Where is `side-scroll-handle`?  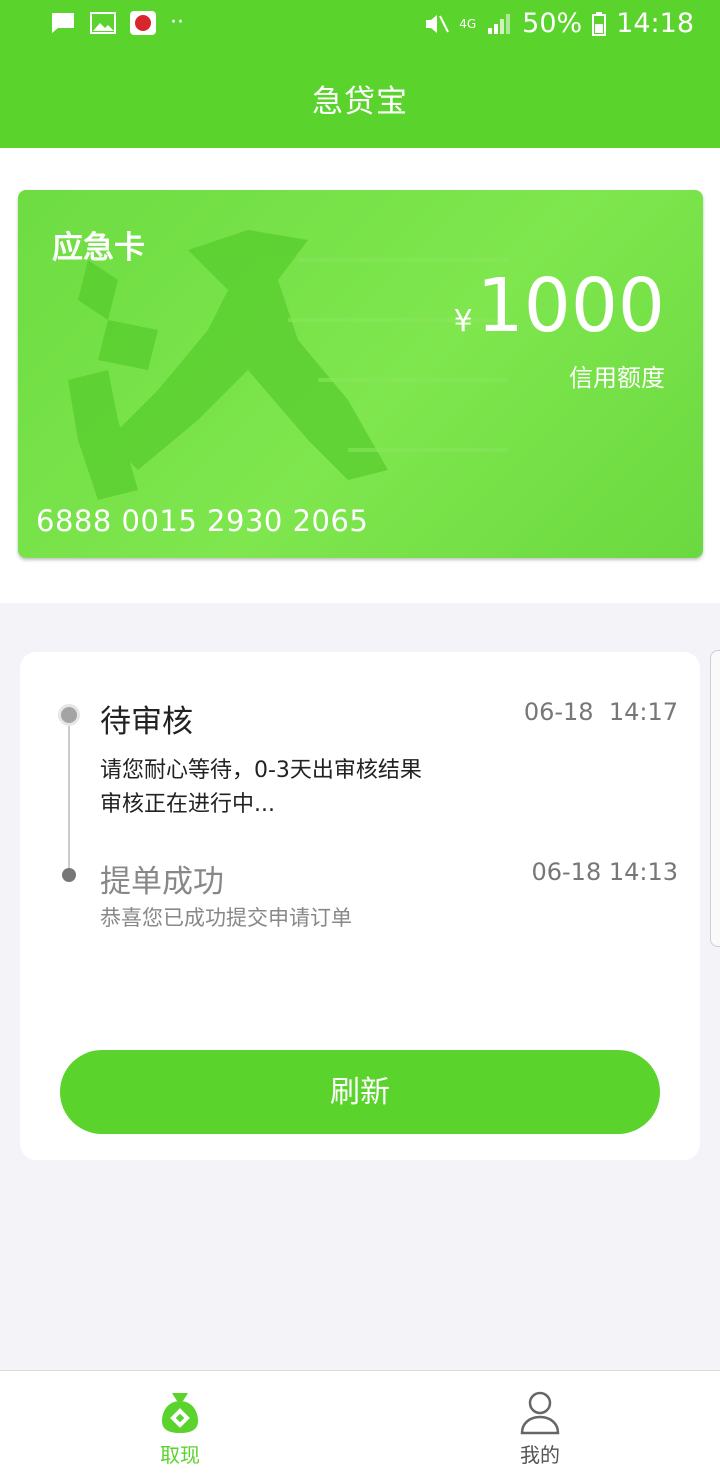
side-scroll-handle is located at coordinates (715, 798).